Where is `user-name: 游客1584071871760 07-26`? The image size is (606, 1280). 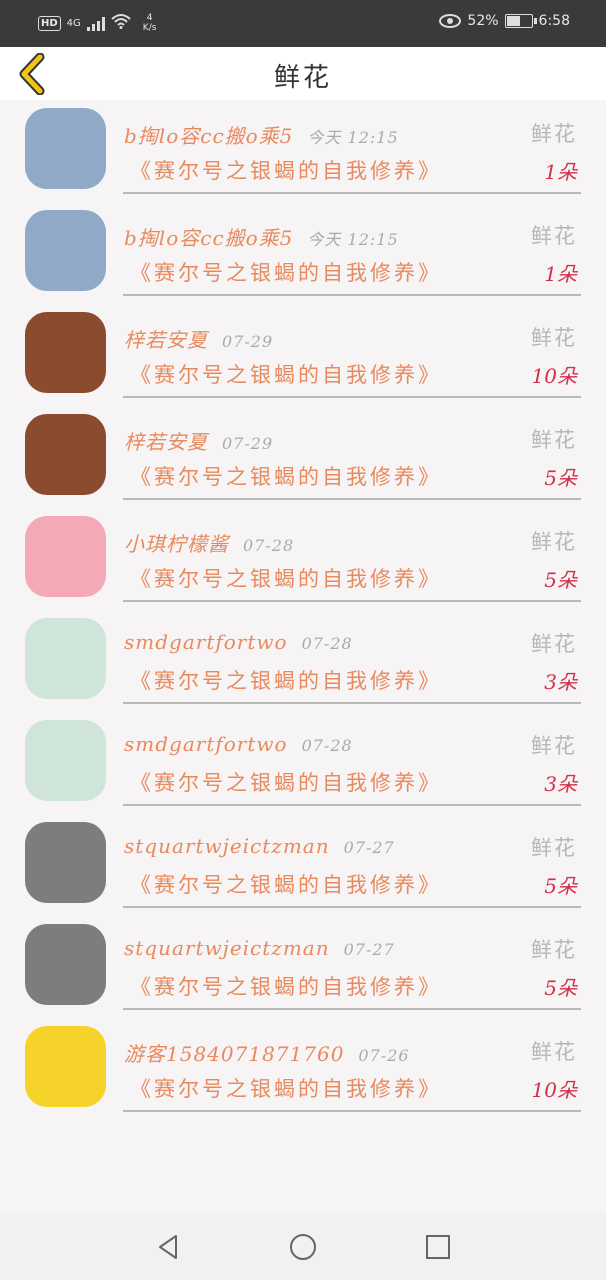
user-name: 游客1584071871760 07-26 is located at coordinates (267, 1052).